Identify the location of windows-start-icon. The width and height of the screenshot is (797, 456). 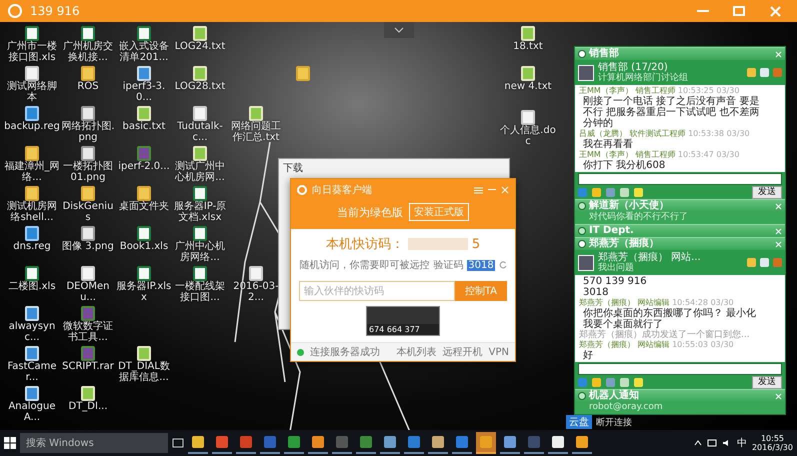
(10, 443).